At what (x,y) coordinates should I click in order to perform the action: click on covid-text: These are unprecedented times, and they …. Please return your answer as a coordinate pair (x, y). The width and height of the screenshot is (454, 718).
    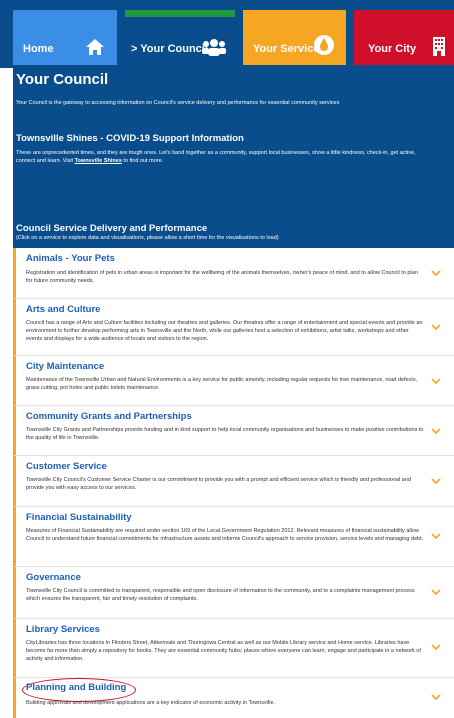
    Looking at the image, I should click on (226, 157).